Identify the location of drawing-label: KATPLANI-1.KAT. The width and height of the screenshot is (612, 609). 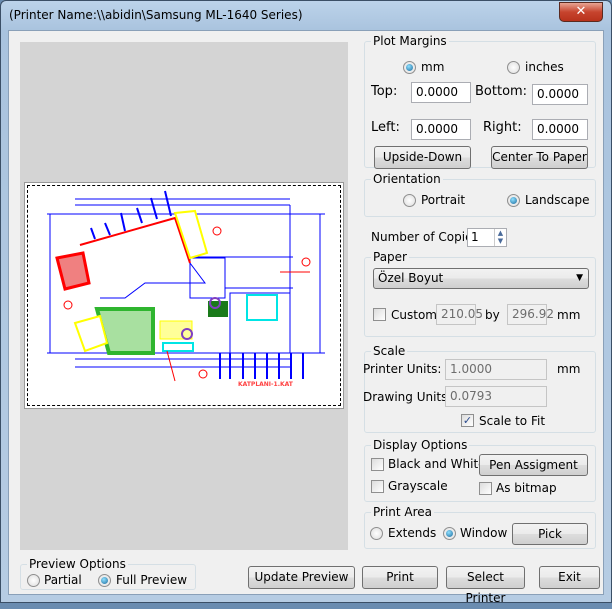
(266, 384).